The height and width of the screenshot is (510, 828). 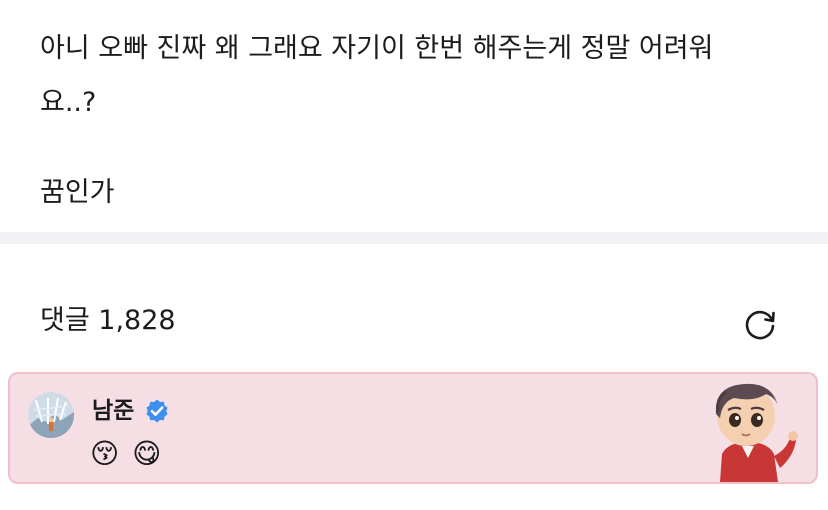 I want to click on character-sticker, so click(x=748, y=429).